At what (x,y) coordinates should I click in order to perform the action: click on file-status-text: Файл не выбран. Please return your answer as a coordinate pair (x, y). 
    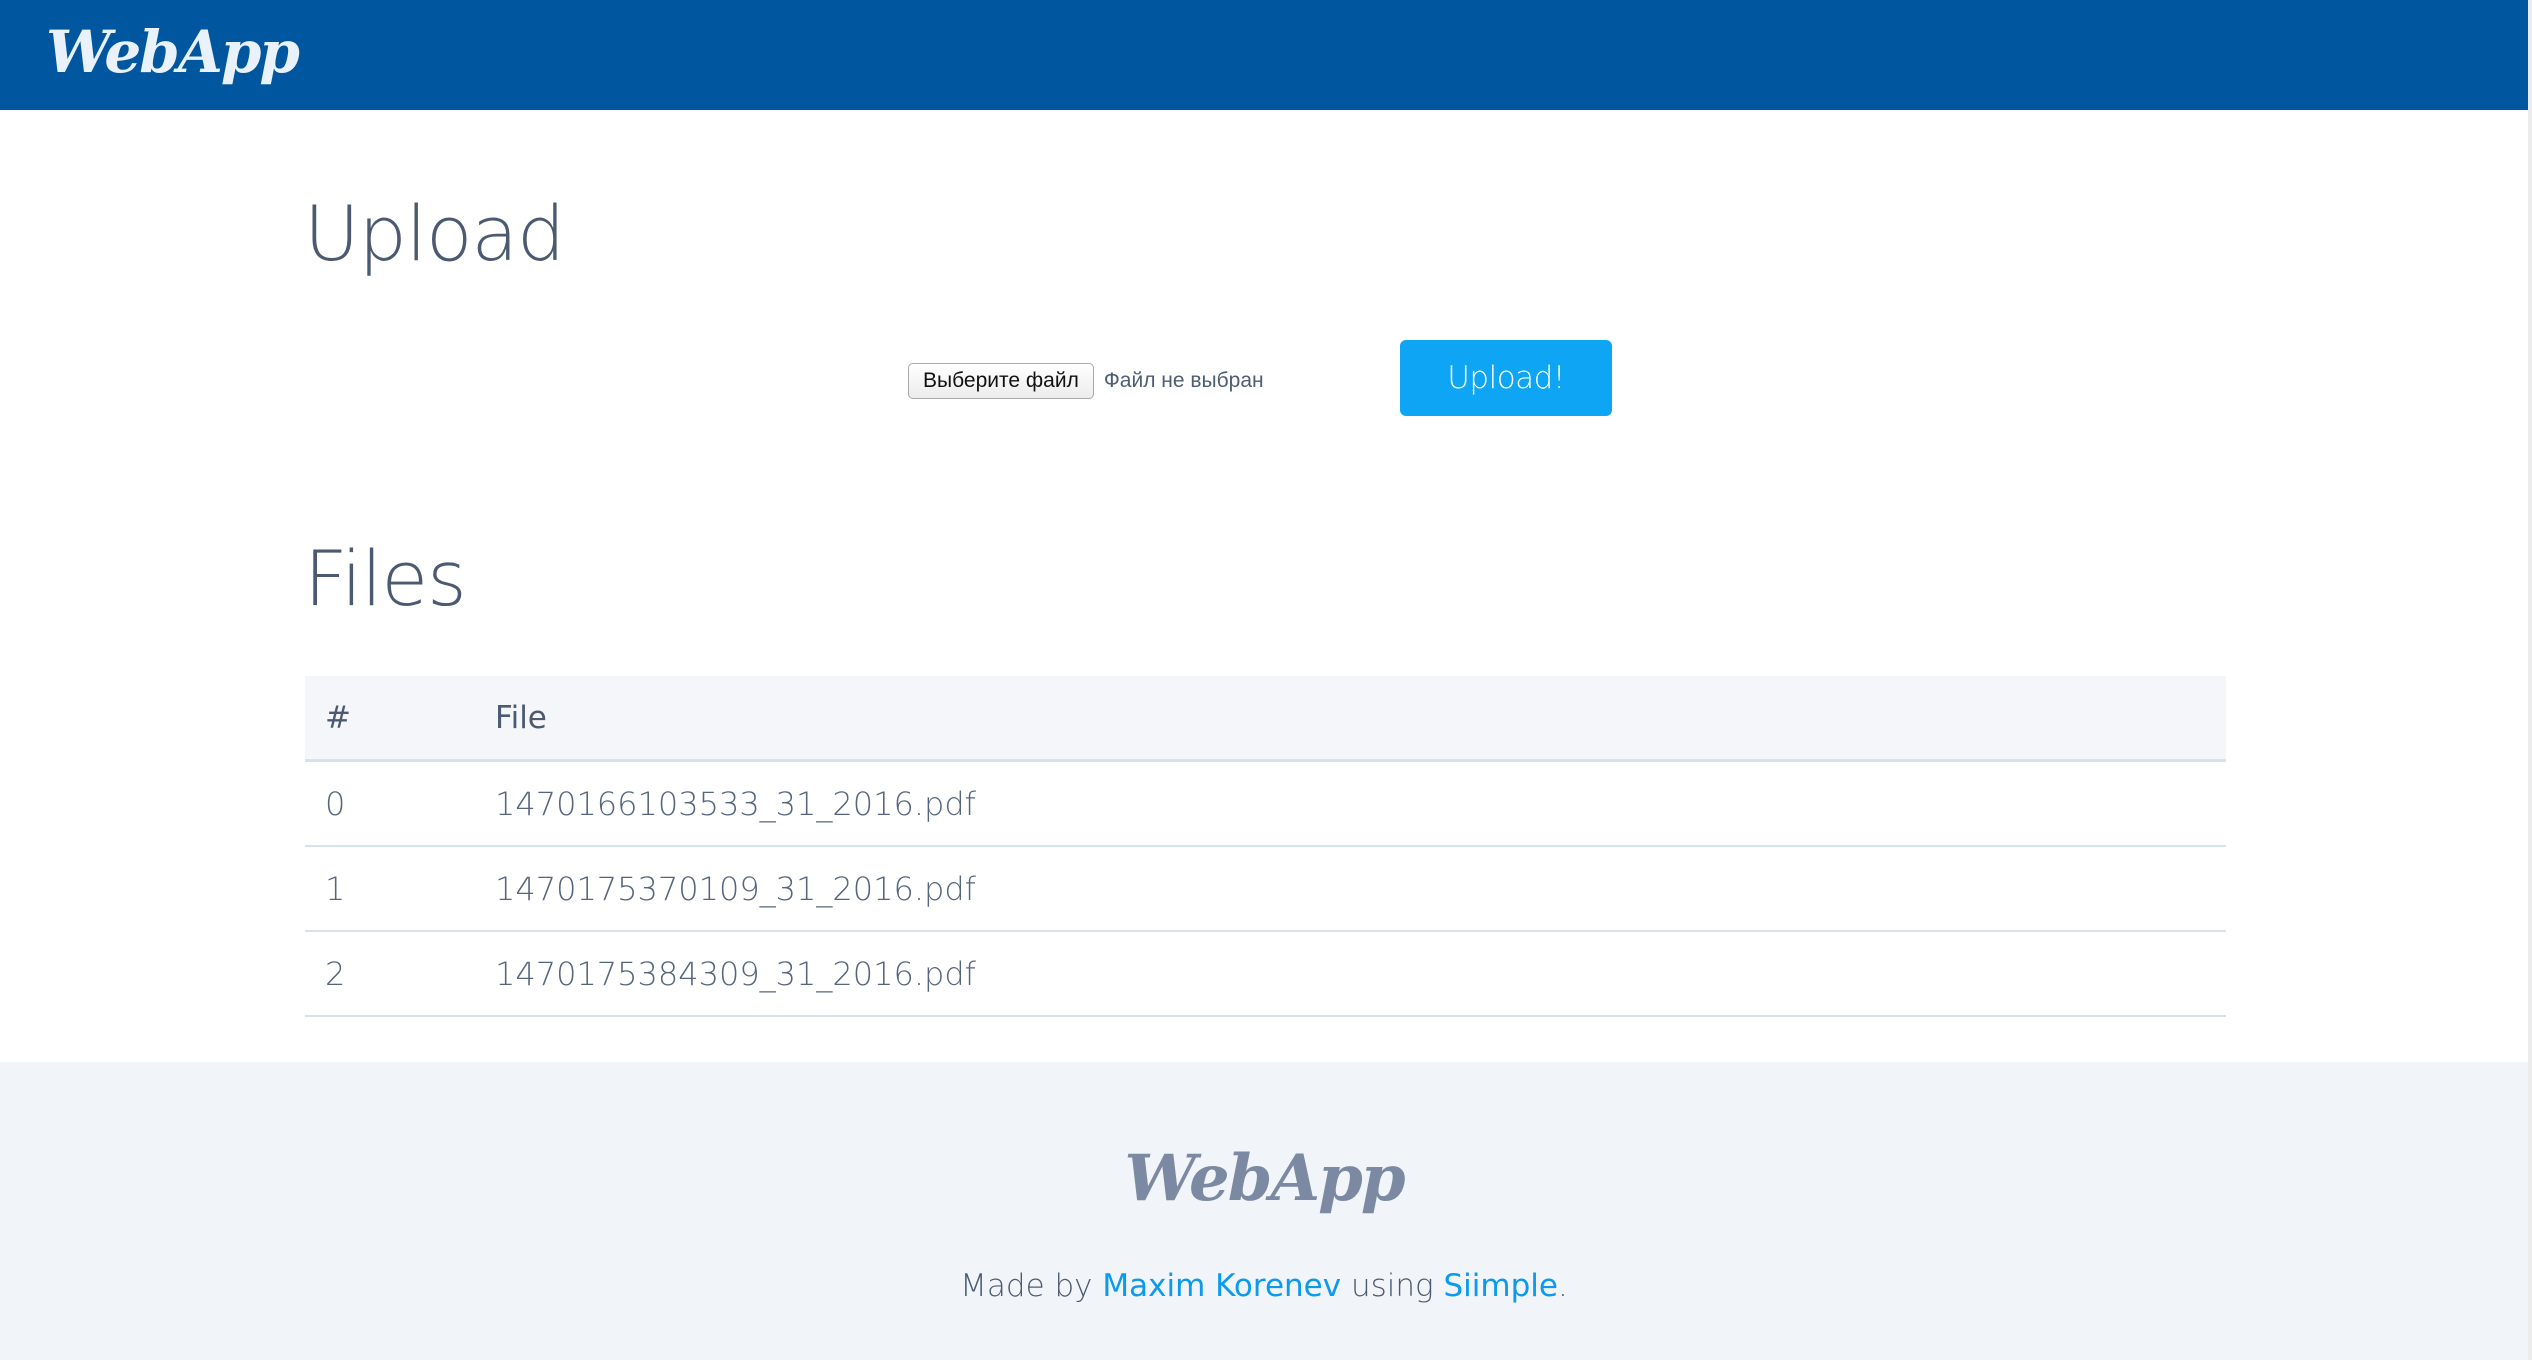
    Looking at the image, I should click on (1183, 380).